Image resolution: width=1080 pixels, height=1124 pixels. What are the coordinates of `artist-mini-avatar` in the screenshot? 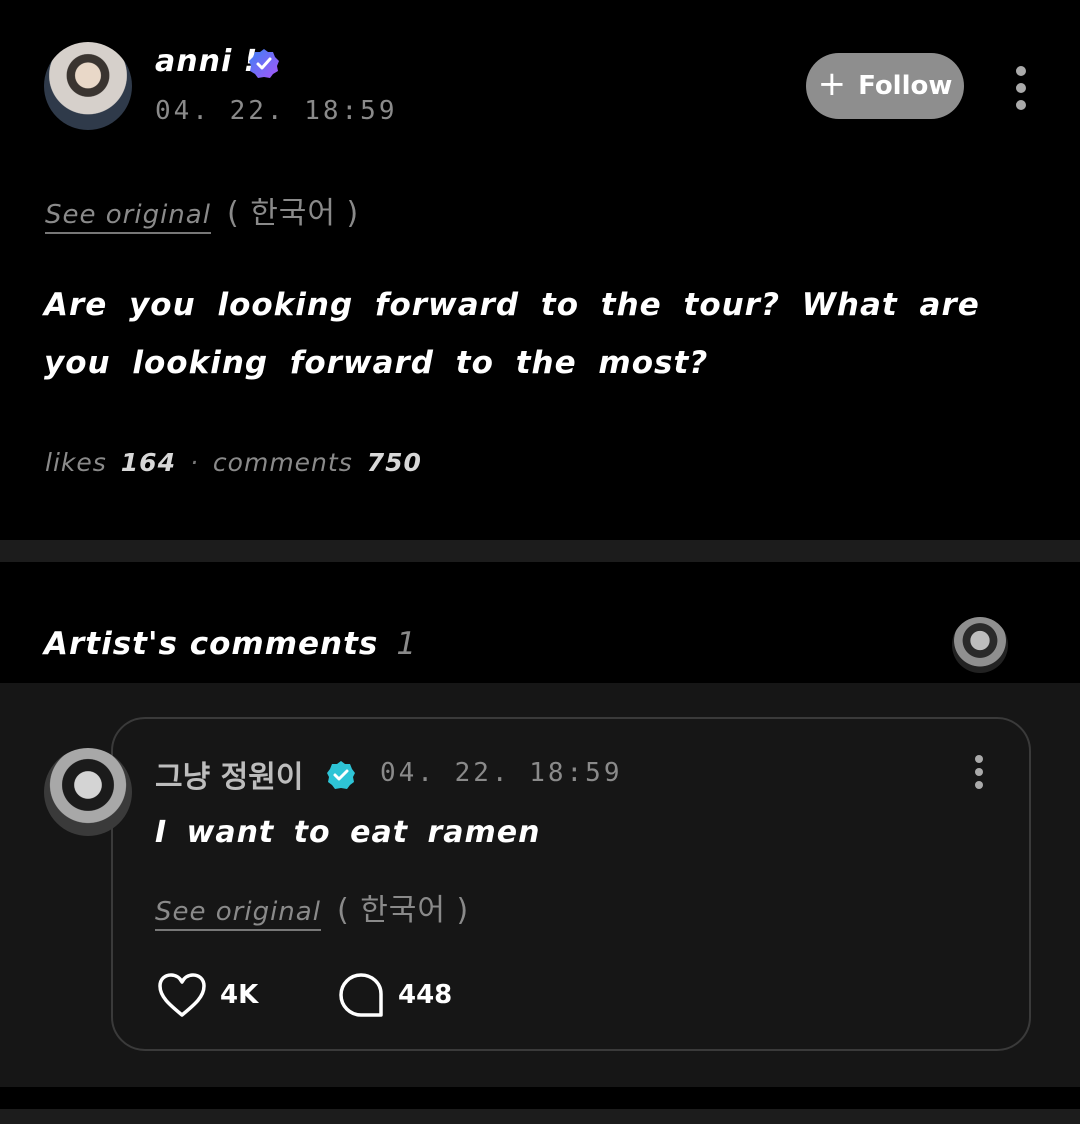 It's located at (980, 645).